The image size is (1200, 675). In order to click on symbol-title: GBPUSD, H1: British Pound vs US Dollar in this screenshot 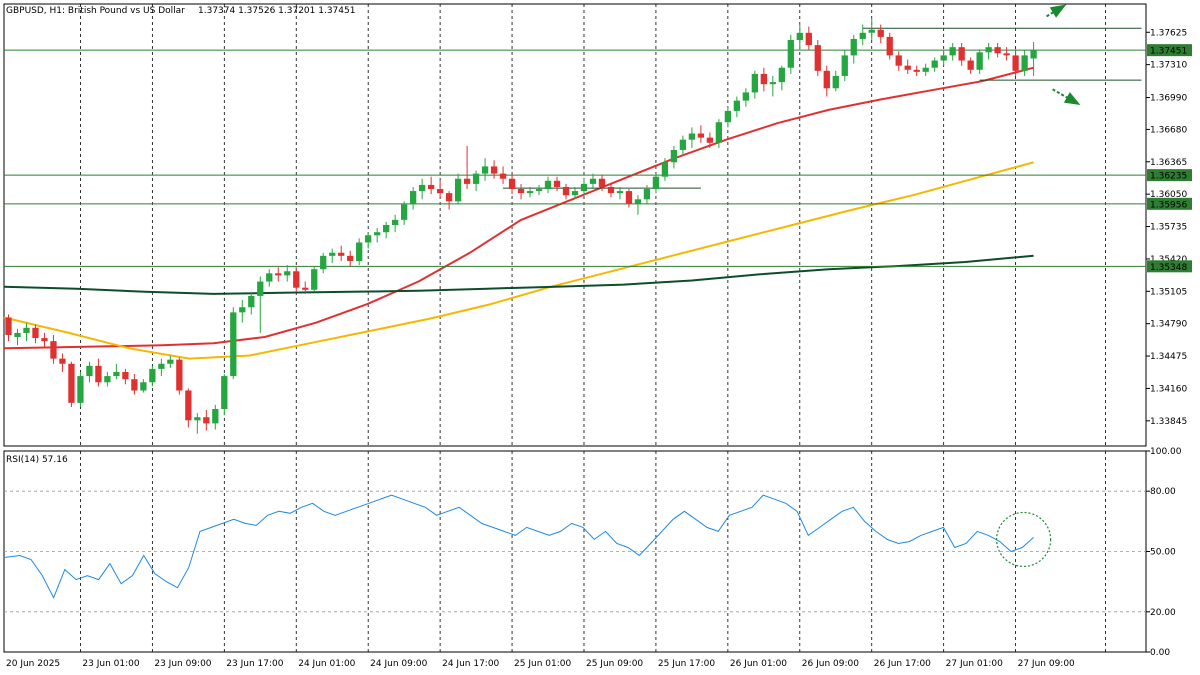, I will do `click(95, 11)`.